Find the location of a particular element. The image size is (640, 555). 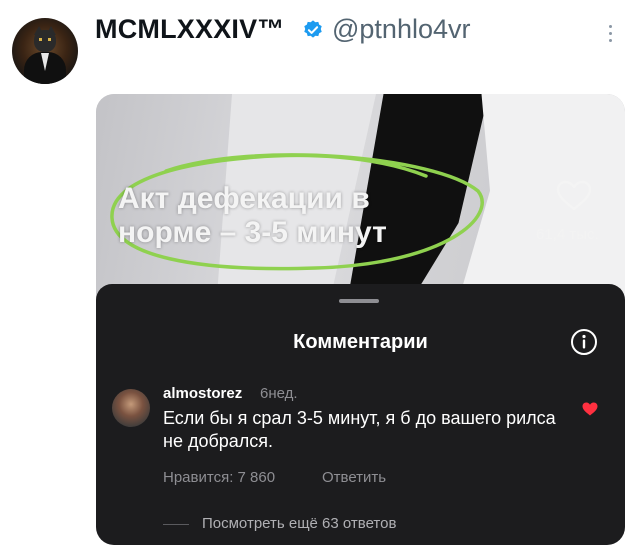

info-icon is located at coordinates (584, 342).